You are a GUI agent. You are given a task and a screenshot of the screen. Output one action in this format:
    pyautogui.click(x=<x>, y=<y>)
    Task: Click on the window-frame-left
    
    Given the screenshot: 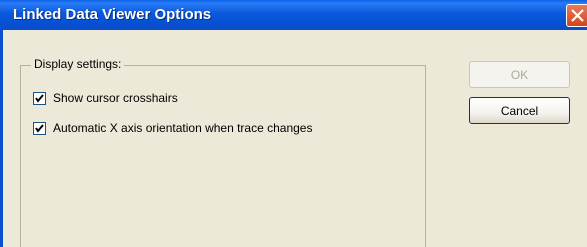 What is the action you would take?
    pyautogui.click(x=1, y=138)
    